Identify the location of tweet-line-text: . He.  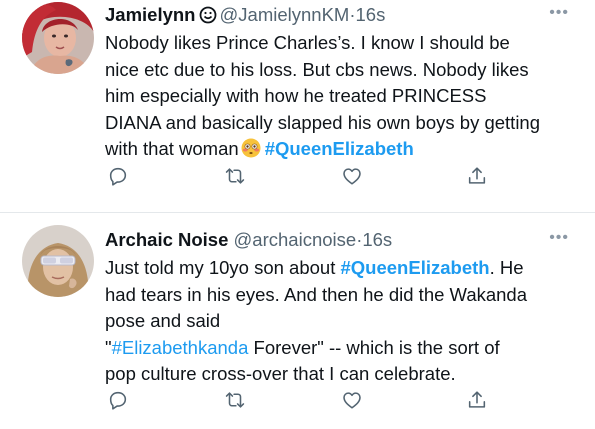
(506, 267).